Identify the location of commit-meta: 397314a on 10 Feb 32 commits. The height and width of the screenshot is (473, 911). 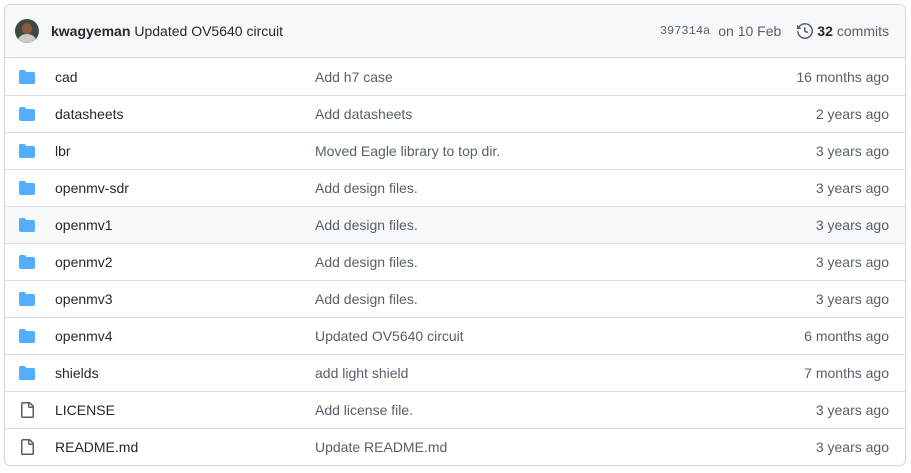
(774, 31).